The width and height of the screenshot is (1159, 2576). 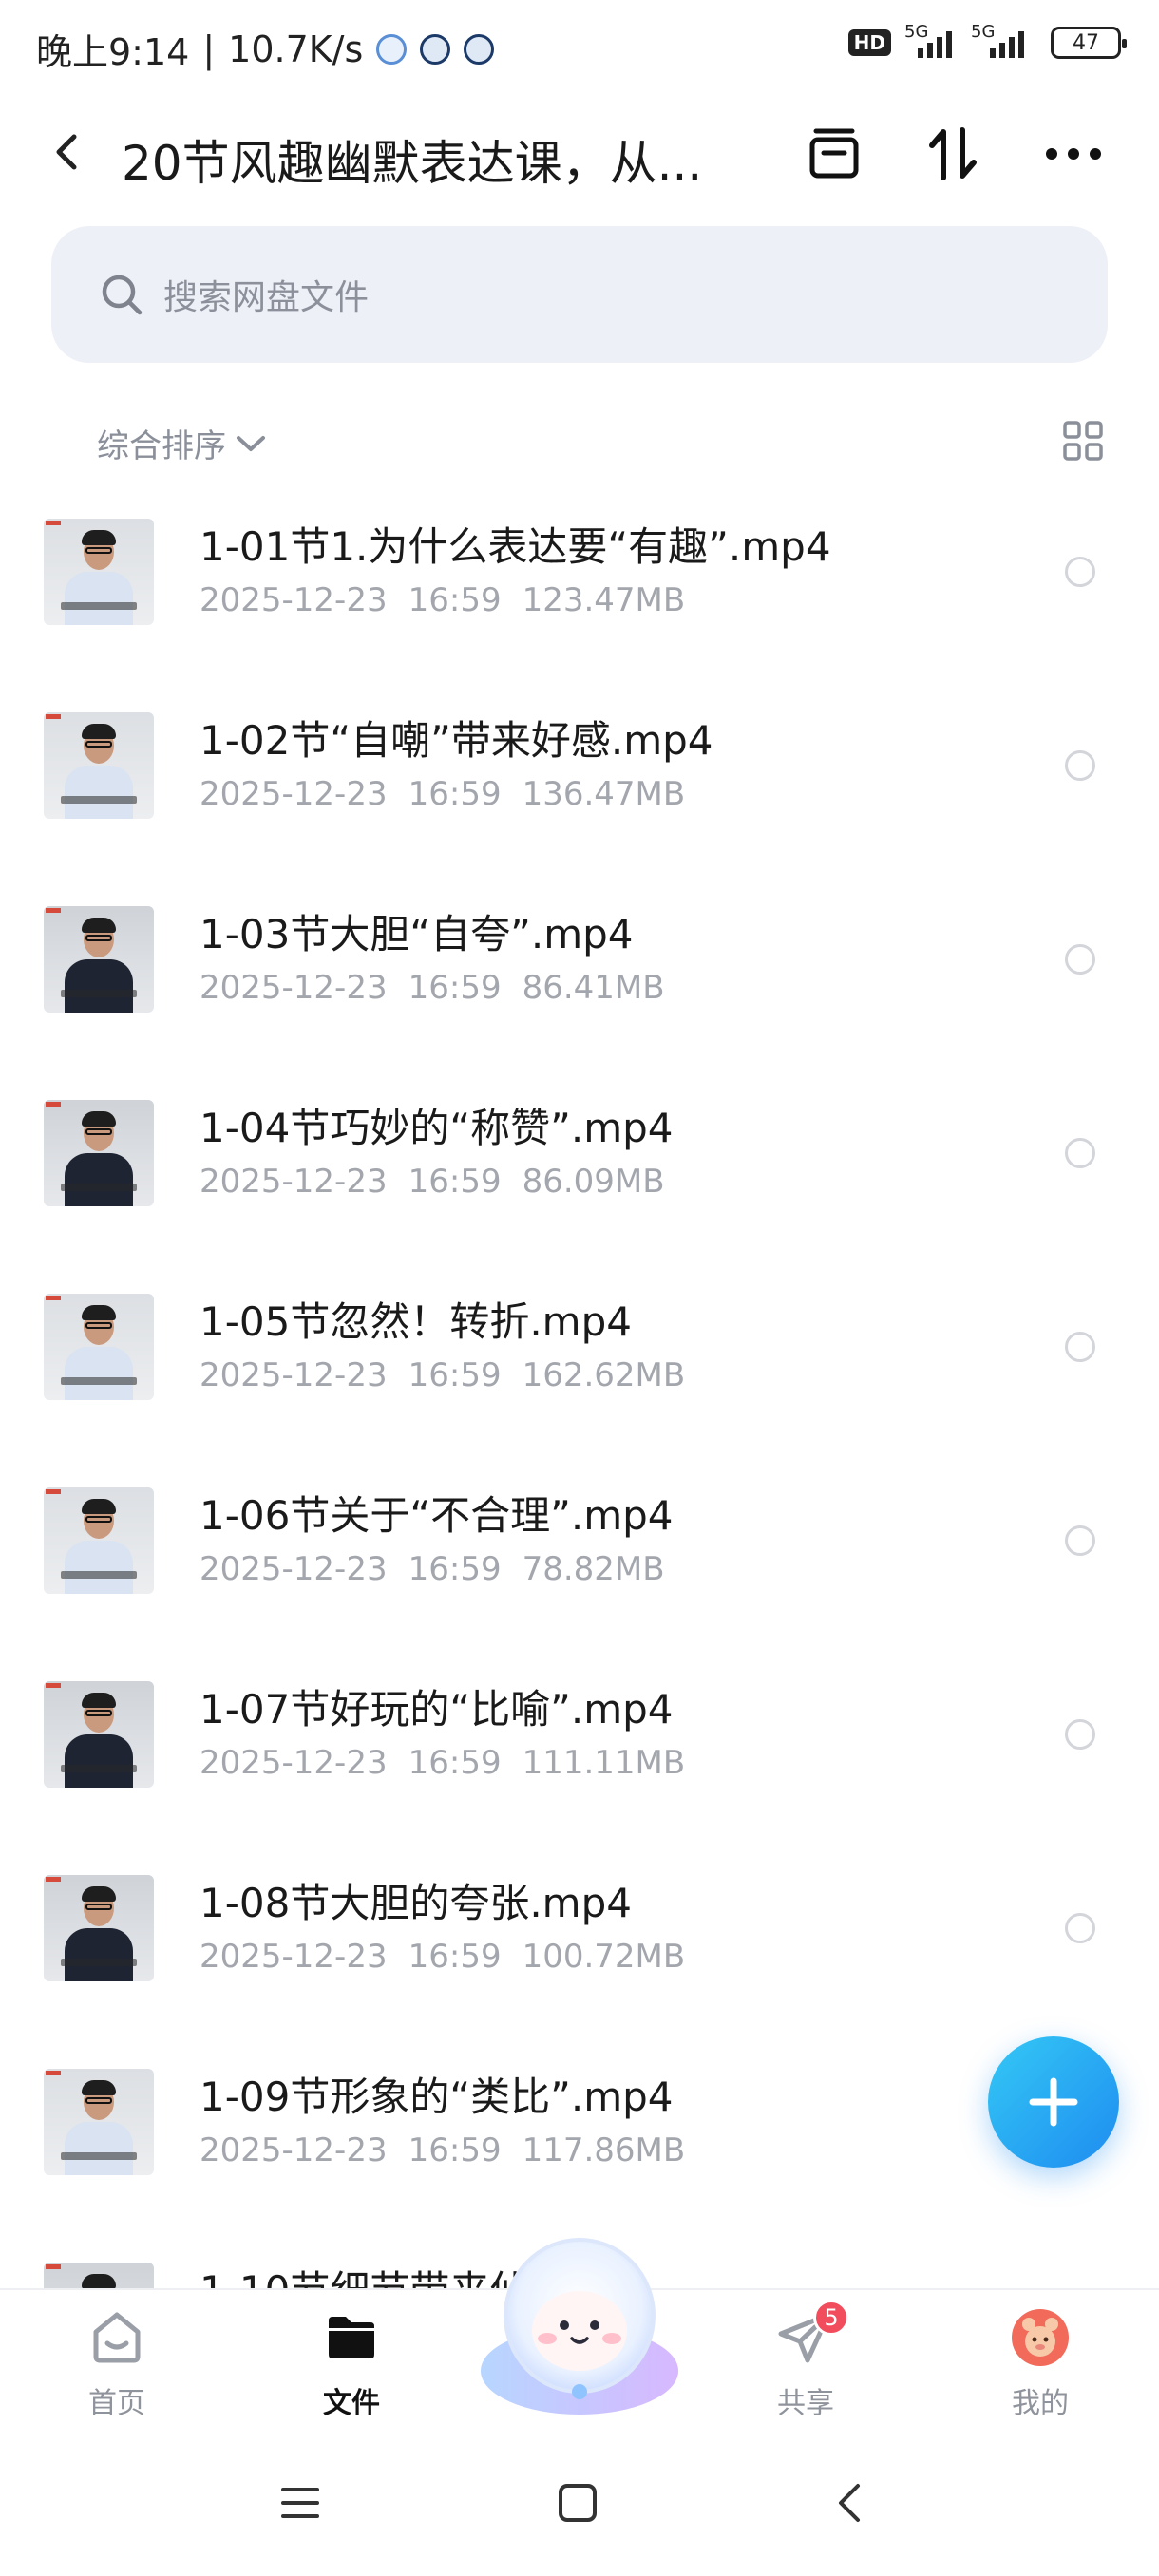 I want to click on grid-view-icon, so click(x=1083, y=441).